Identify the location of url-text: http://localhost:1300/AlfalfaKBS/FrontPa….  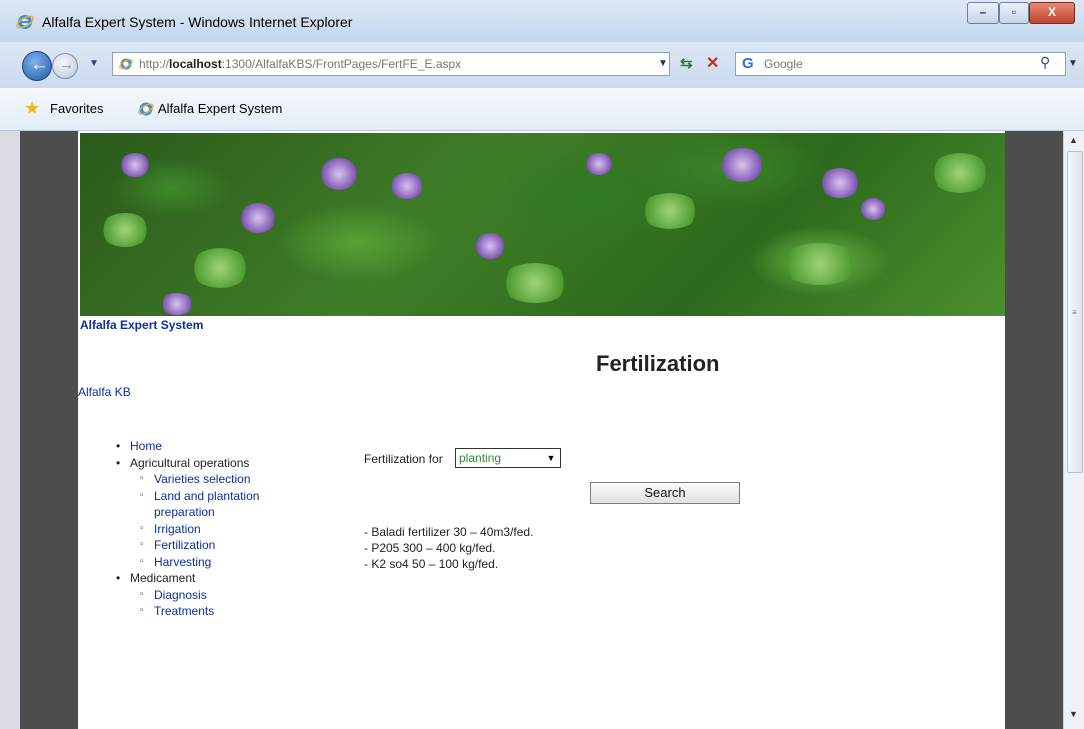
(300, 64).